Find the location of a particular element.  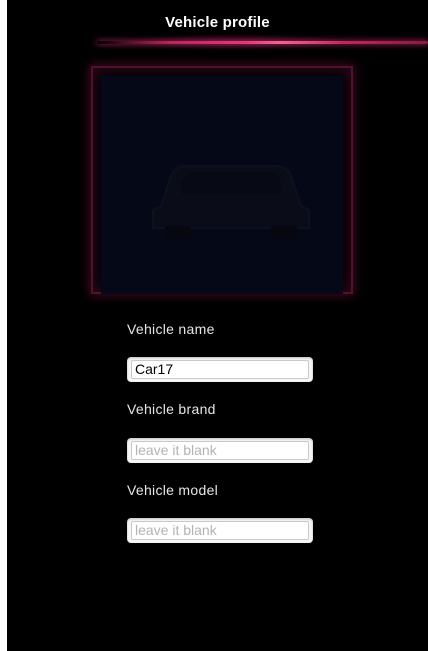

vehicle-model-field: leave it blank is located at coordinates (220, 530).